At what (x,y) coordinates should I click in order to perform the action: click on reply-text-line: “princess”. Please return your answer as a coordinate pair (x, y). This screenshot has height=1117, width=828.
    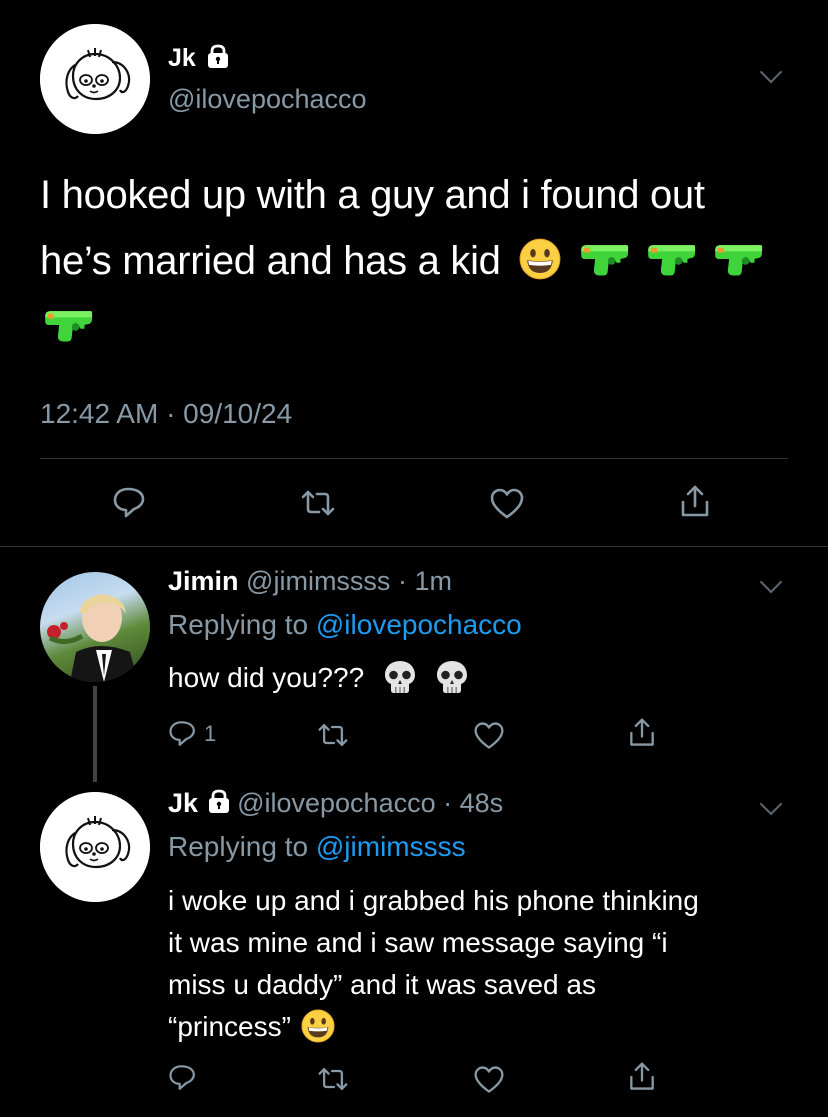
    Looking at the image, I should click on (229, 1026).